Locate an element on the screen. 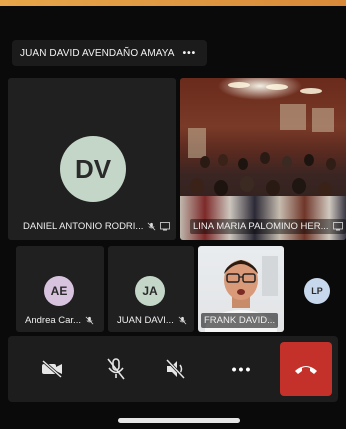  camera-off-icon is located at coordinates (52, 369).